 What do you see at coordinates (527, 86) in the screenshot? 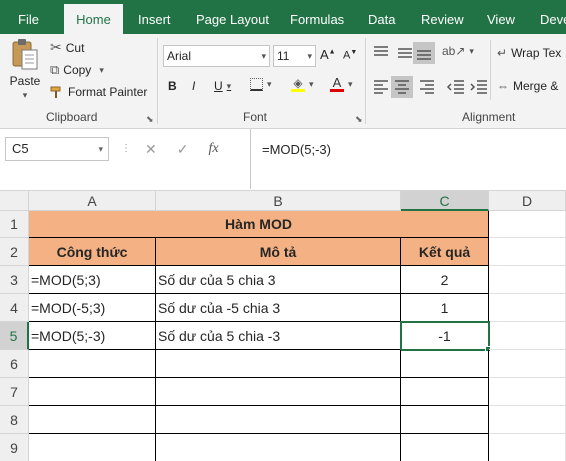
I see `merge-center-button: ⇔ Merge &` at bounding box center [527, 86].